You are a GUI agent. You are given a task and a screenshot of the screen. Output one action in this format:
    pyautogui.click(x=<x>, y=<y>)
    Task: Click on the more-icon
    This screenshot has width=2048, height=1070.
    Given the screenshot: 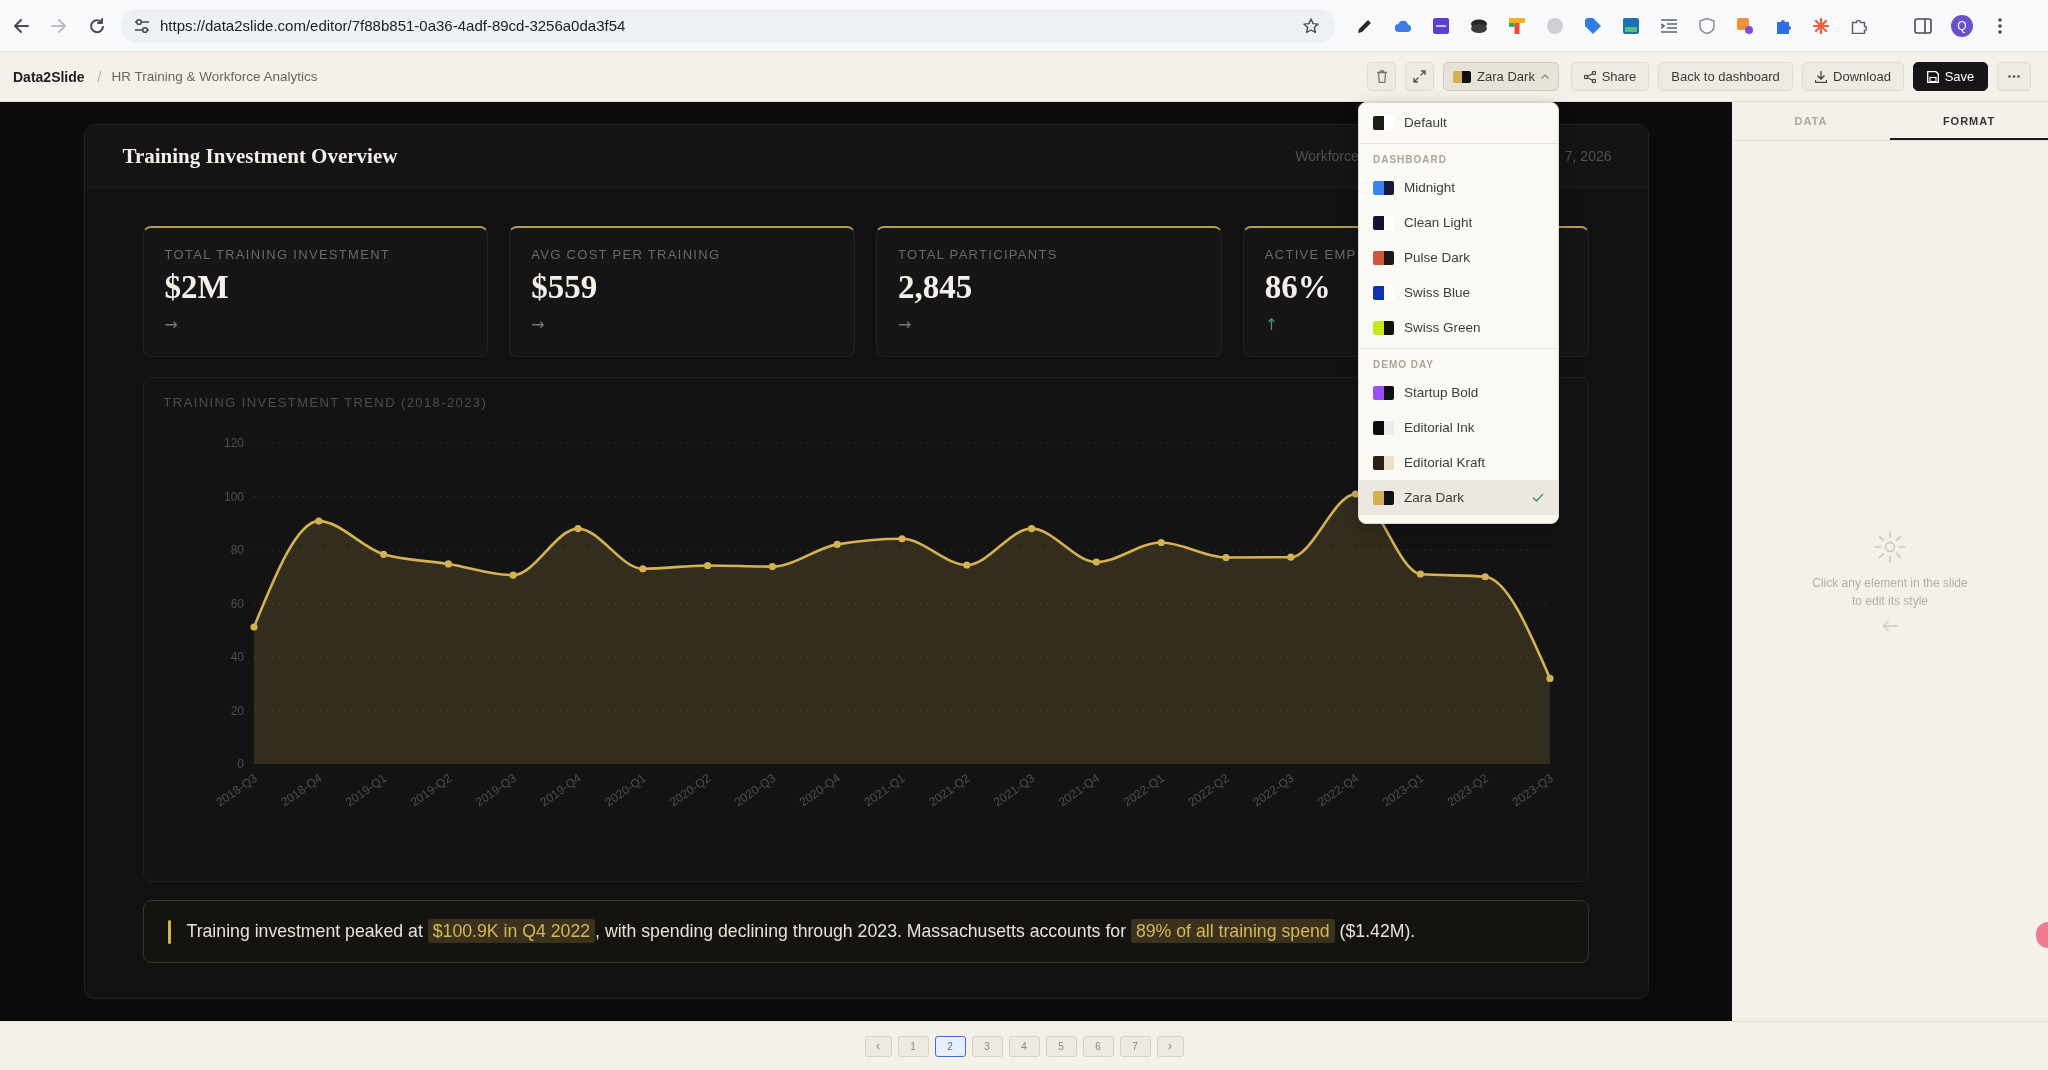 What is the action you would take?
    pyautogui.click(x=2014, y=76)
    